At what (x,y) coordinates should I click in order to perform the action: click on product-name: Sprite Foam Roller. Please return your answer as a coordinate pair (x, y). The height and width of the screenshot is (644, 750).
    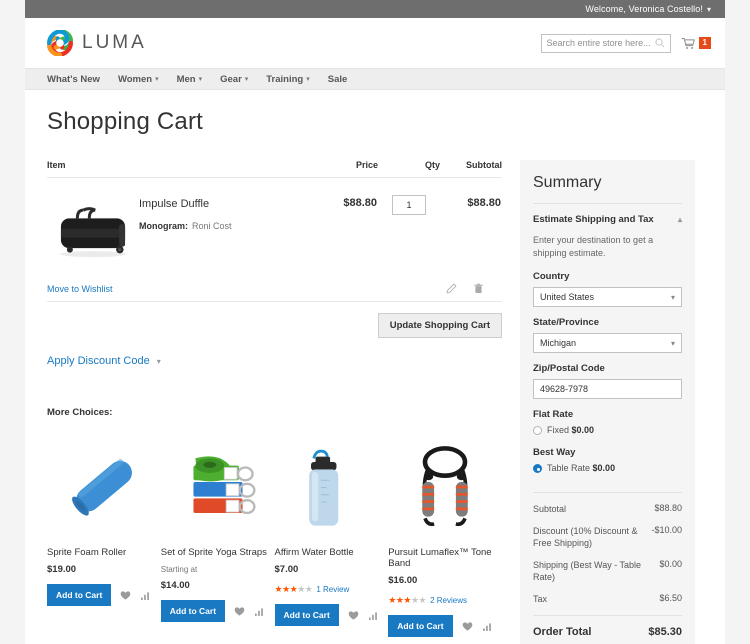
    Looking at the image, I should click on (104, 552).